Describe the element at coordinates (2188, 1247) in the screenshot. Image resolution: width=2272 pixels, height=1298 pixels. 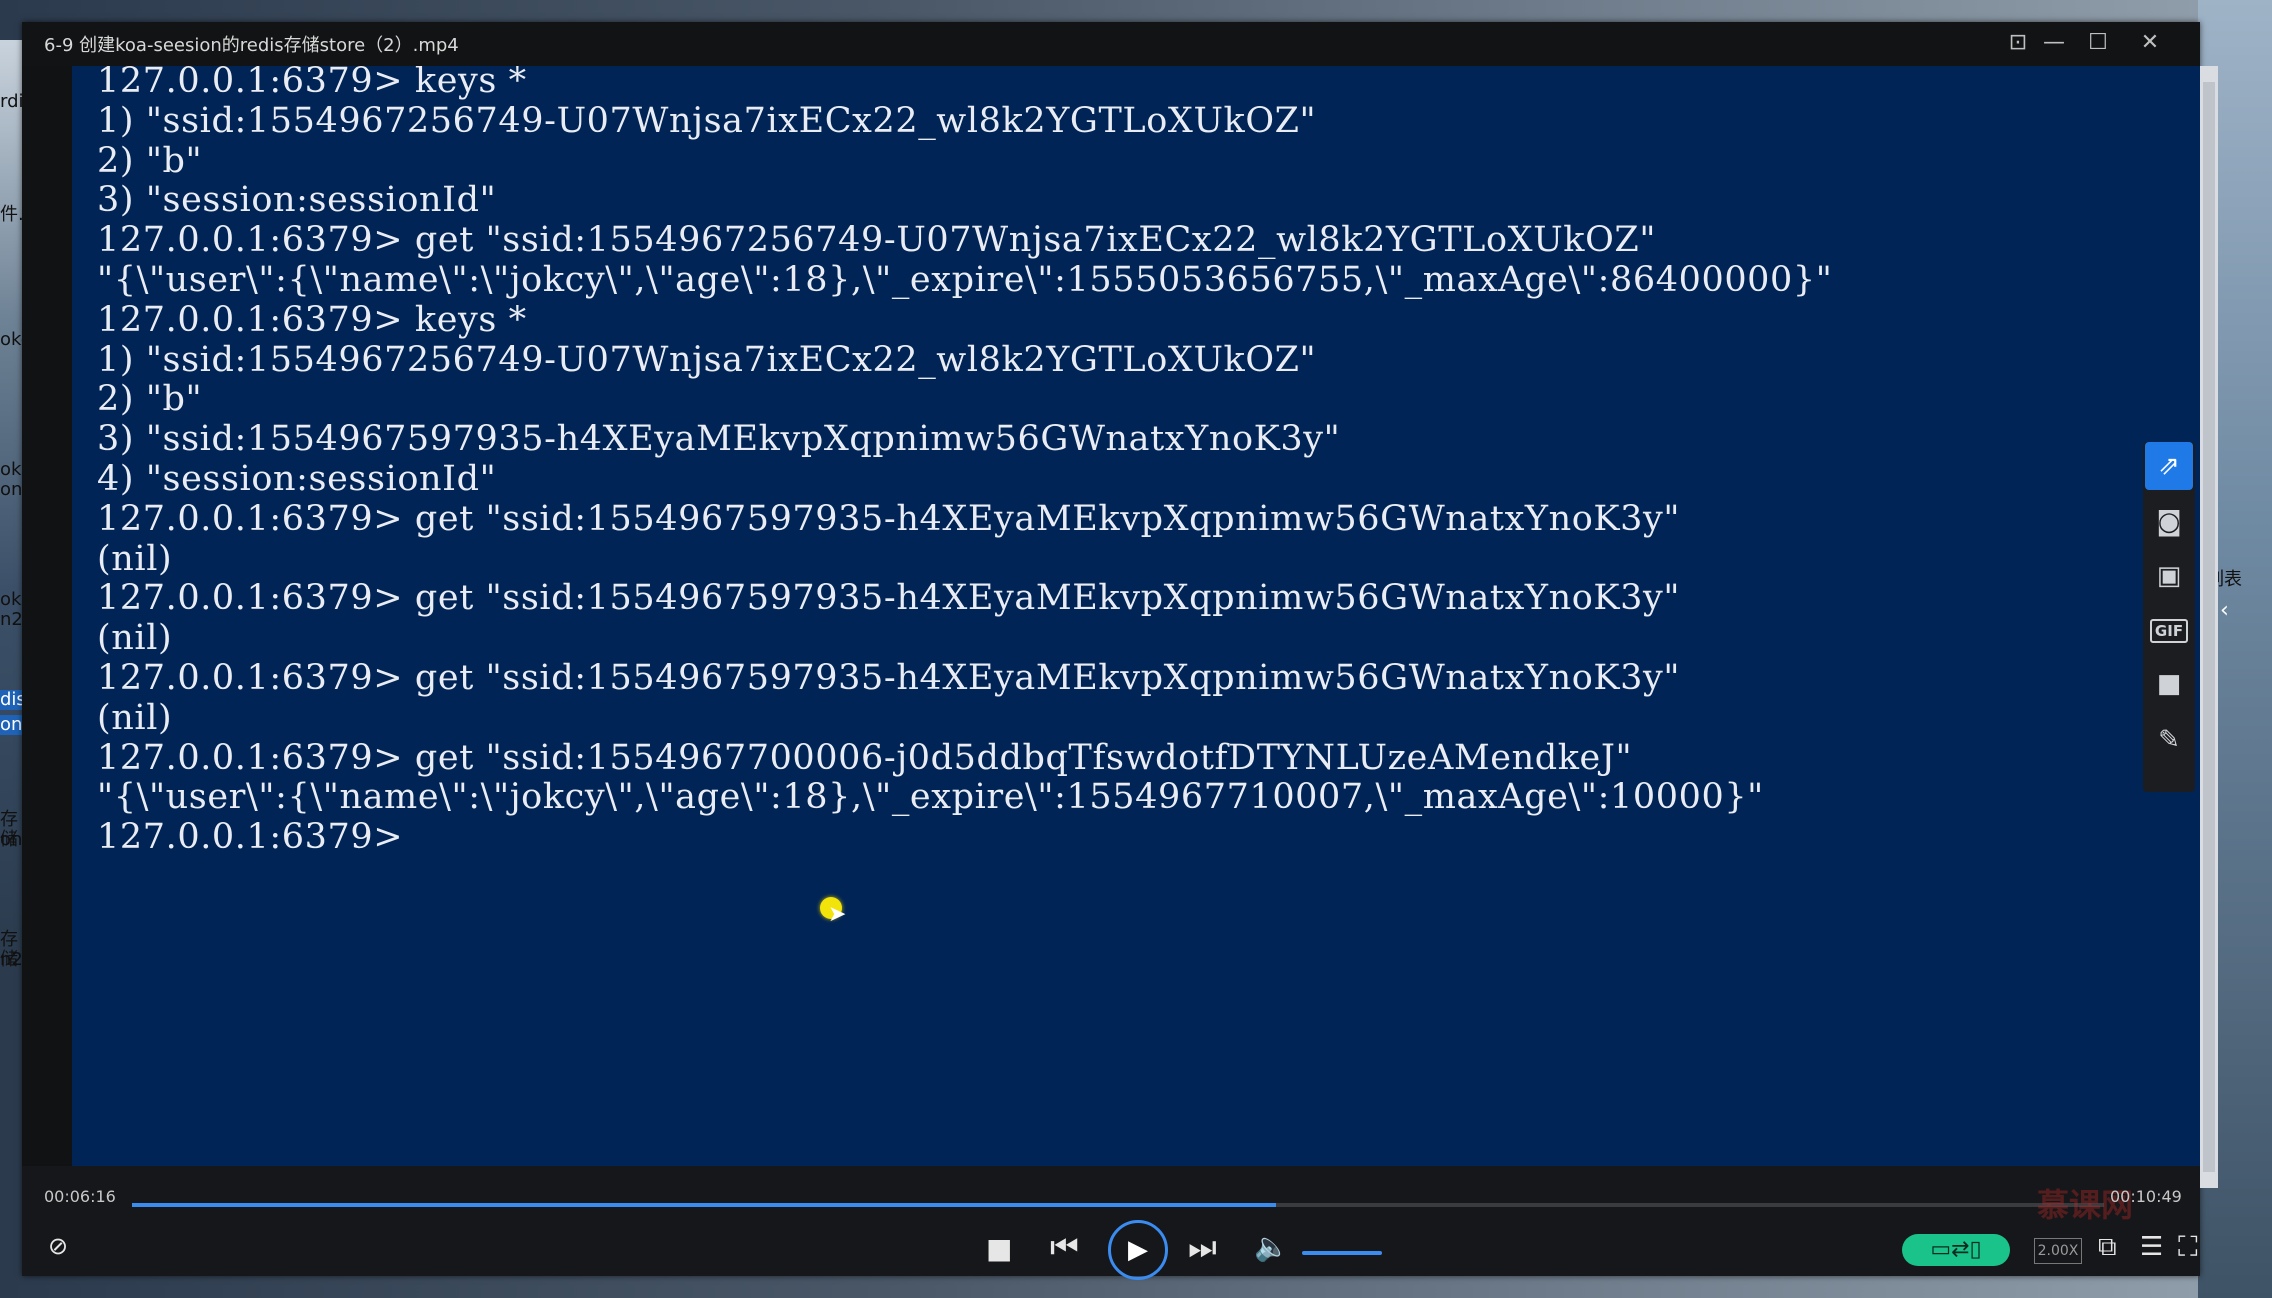
I see `fullscreen-icon: ⛶` at that location.